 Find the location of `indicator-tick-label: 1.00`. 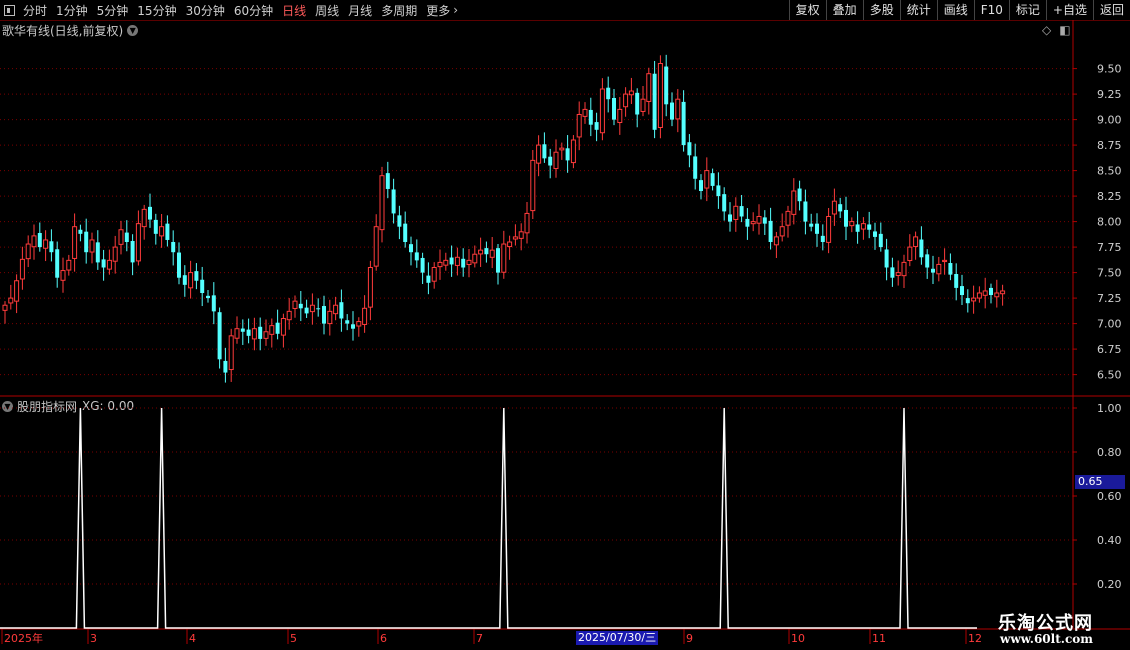

indicator-tick-label: 1.00 is located at coordinates (1109, 408).